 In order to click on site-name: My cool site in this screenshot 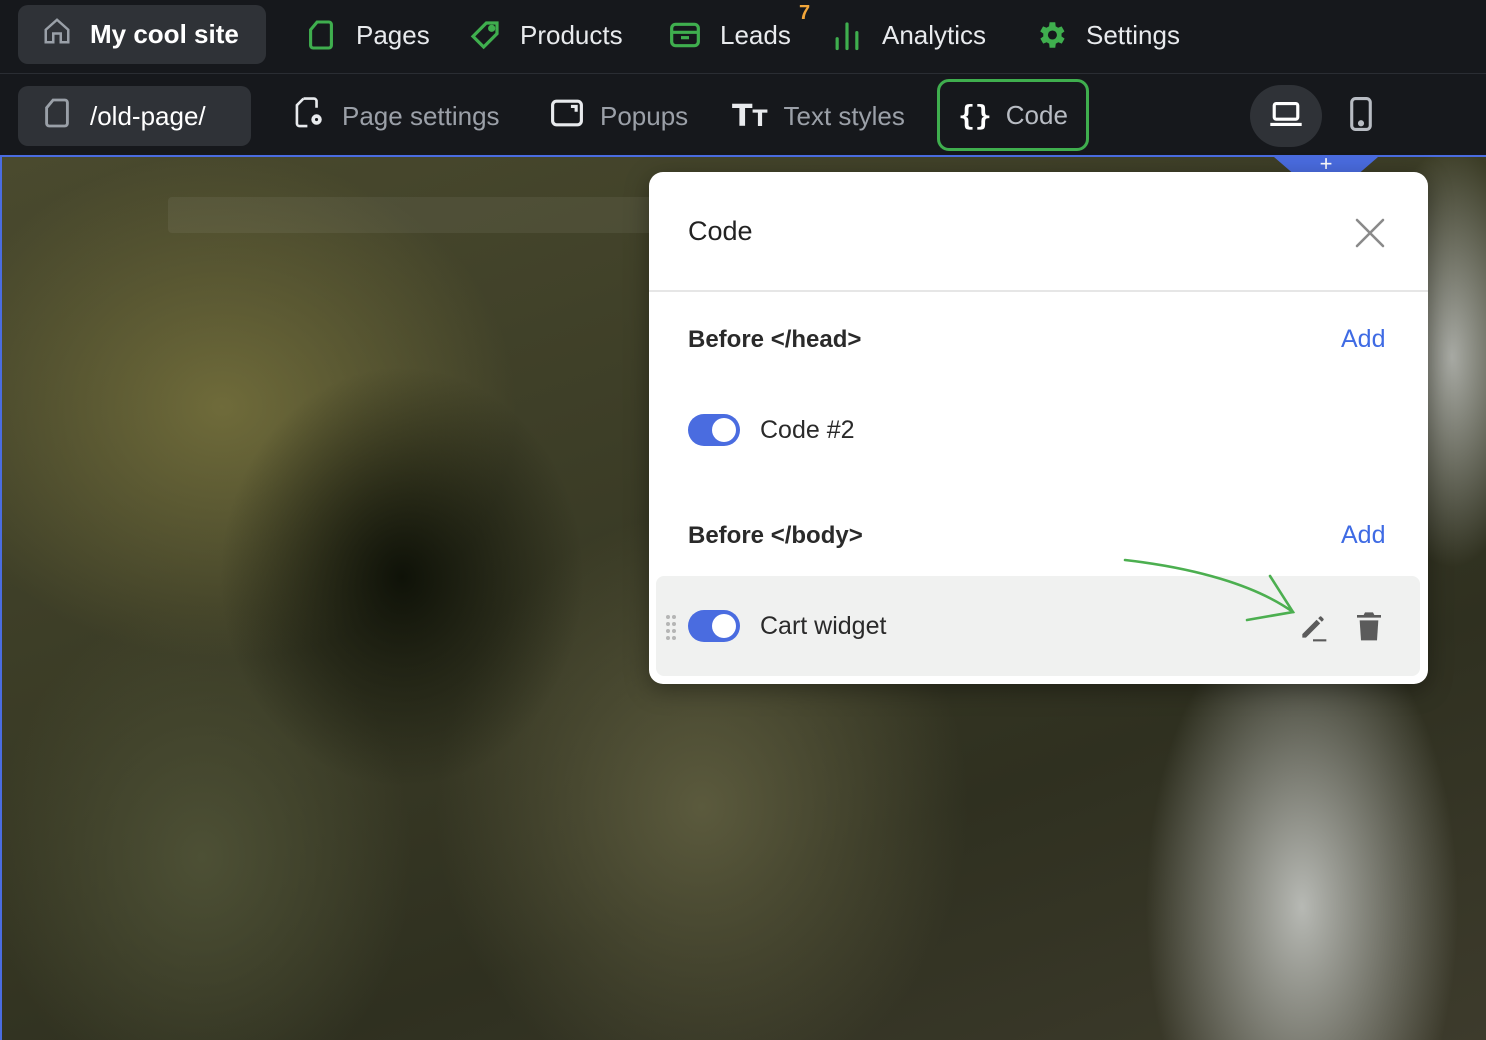, I will do `click(164, 34)`.